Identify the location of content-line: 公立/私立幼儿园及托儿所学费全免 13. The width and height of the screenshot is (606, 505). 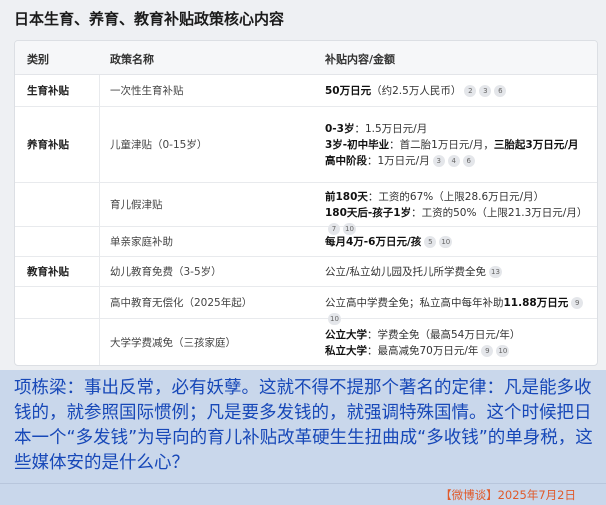
(413, 272).